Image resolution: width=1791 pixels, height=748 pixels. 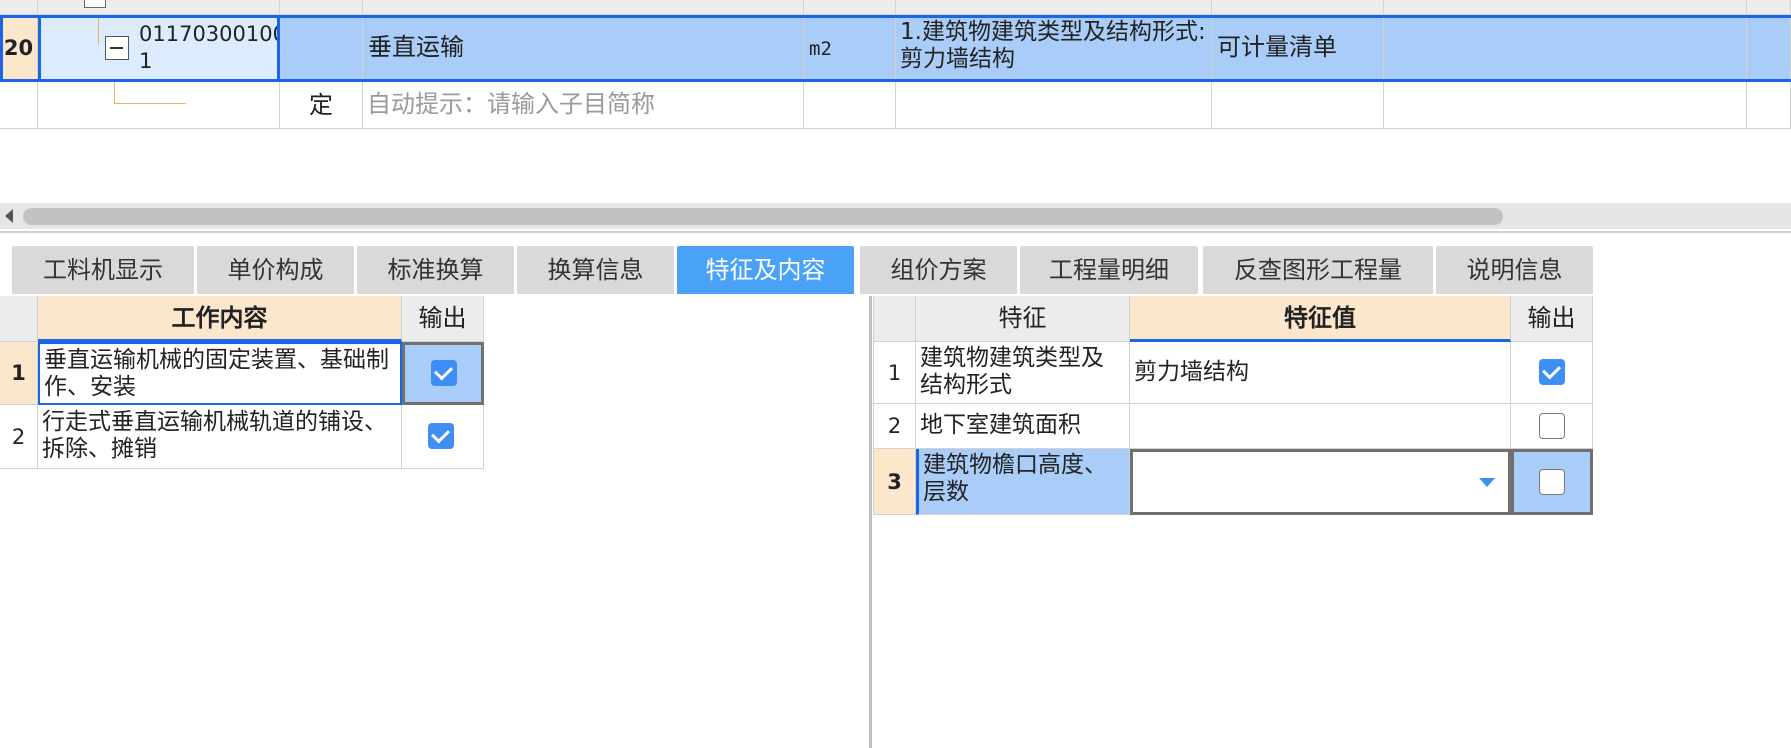 What do you see at coordinates (321, 105) in the screenshot?
I see `type-cell: 定` at bounding box center [321, 105].